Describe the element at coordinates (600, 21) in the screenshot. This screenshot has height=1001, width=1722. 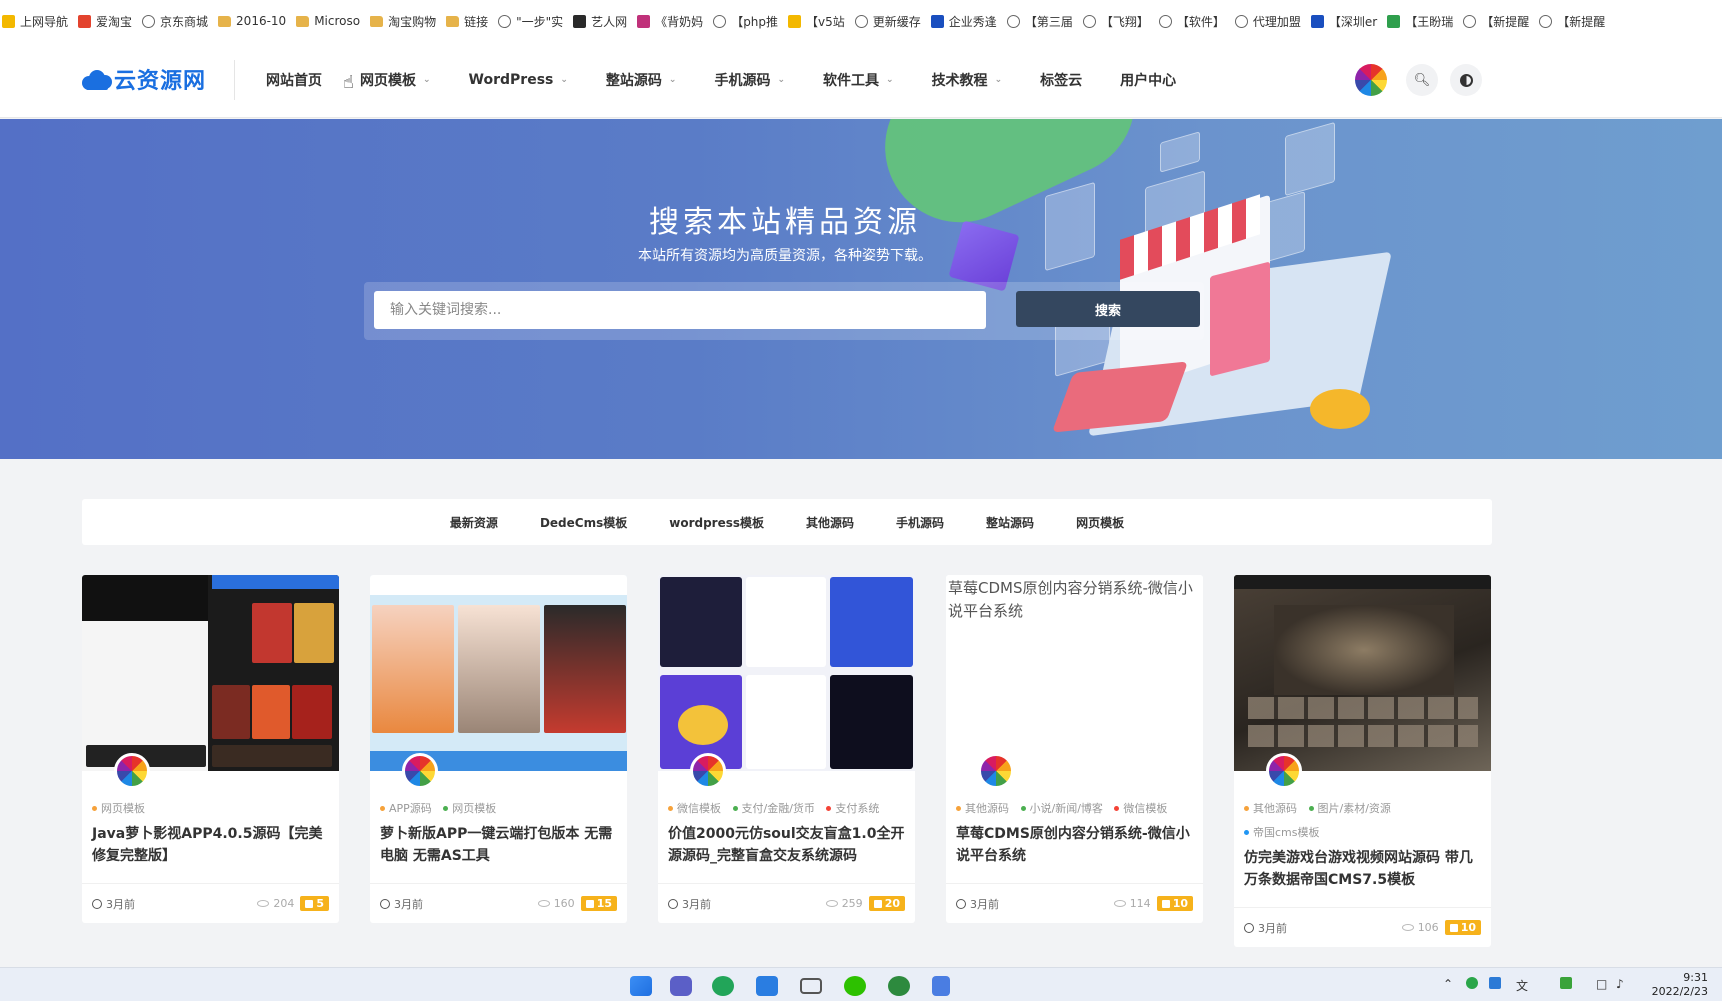
I see `bookmark-item: 艺人网` at that location.